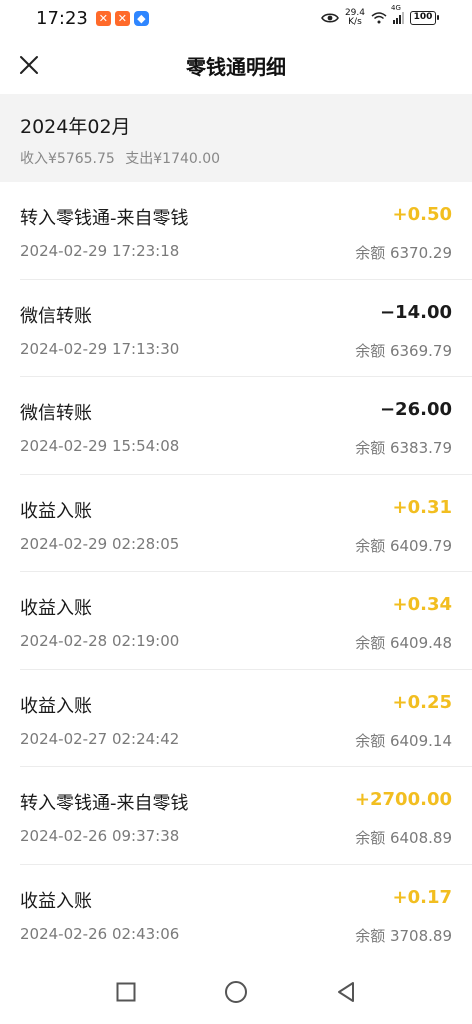  I want to click on recent-apps-button, so click(126, 992).